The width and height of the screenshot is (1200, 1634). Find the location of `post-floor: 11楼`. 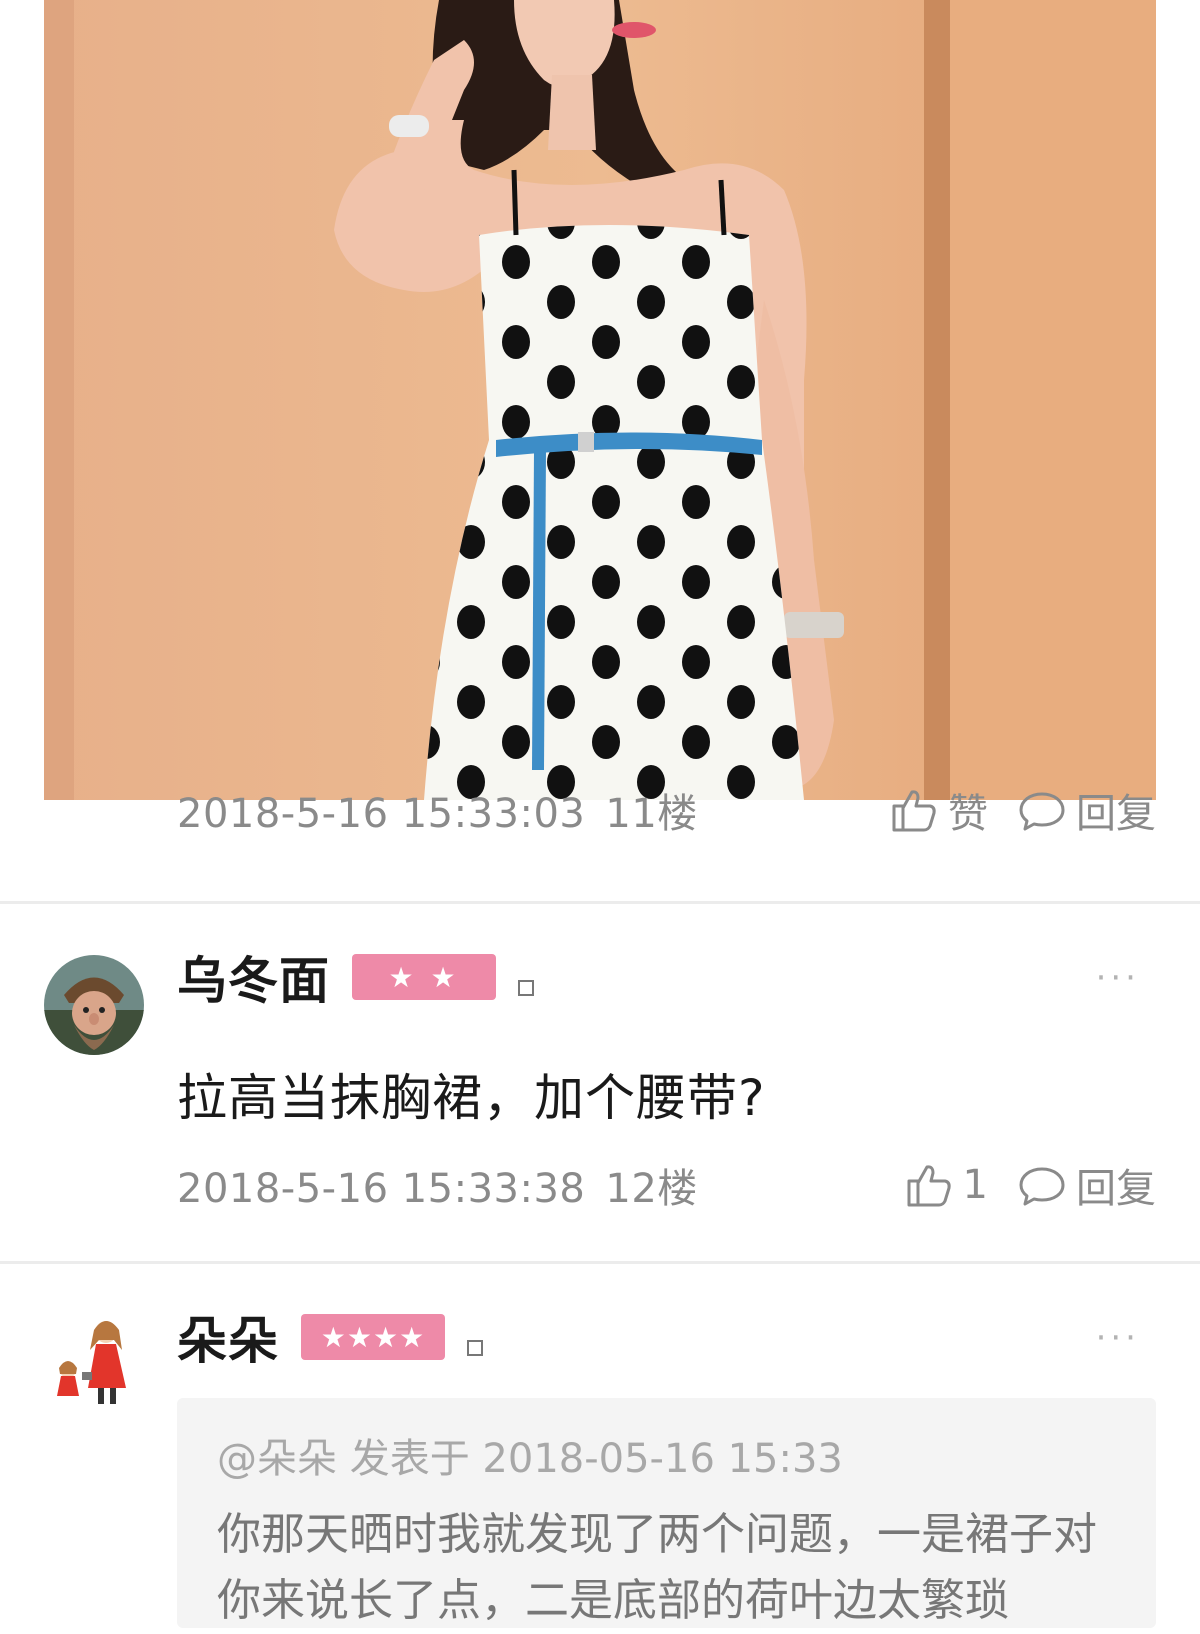

post-floor: 11楼 is located at coordinates (651, 814).